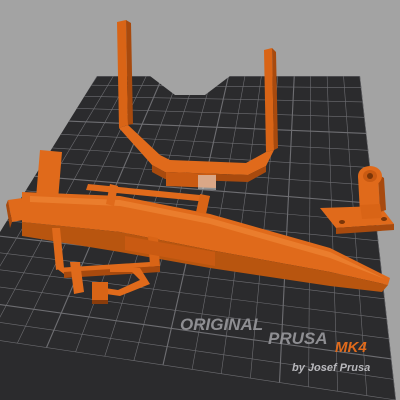 The image size is (400, 400). Describe the element at coordinates (351, 347) in the screenshot. I see `brand-model: MK4` at that location.